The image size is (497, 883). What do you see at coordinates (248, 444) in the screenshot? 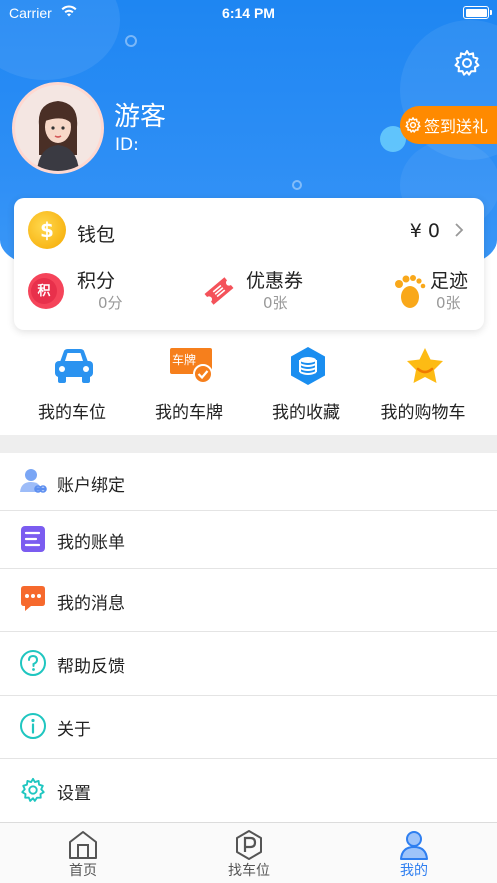
I see `section-divider` at bounding box center [248, 444].